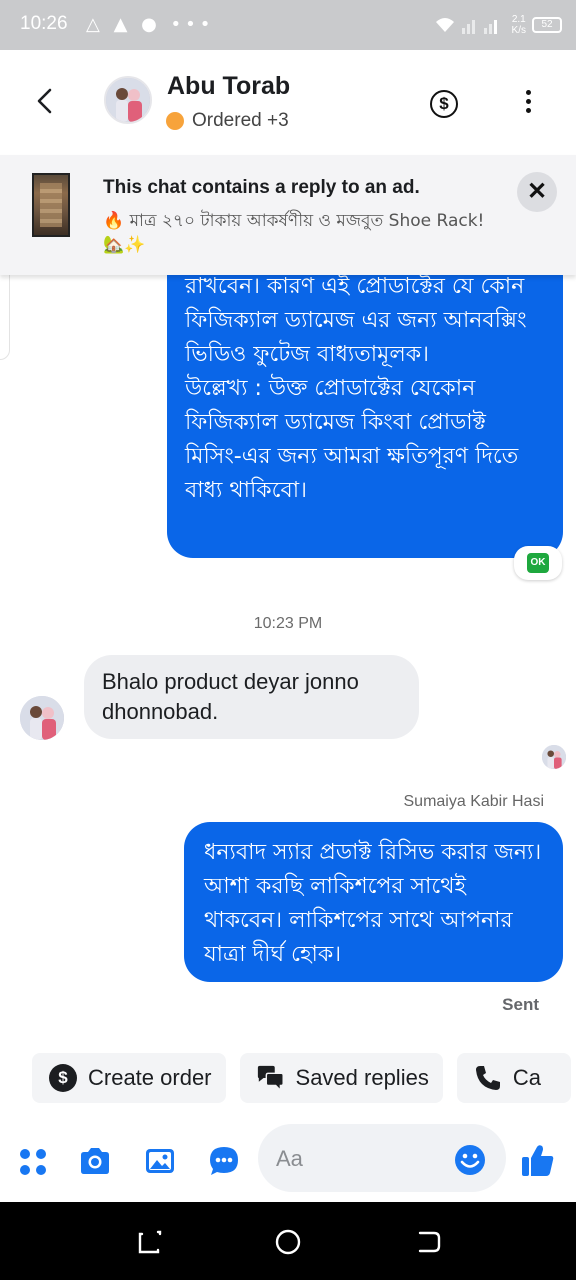 This screenshot has height=1280, width=576. Describe the element at coordinates (488, 1078) in the screenshot. I see `phone-icon` at that location.